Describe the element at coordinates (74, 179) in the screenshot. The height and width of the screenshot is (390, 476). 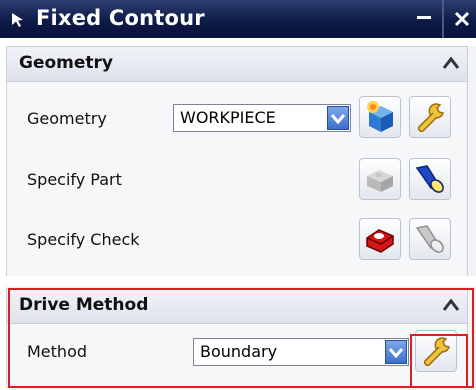
I see `specify-part-label: Specify Part` at that location.